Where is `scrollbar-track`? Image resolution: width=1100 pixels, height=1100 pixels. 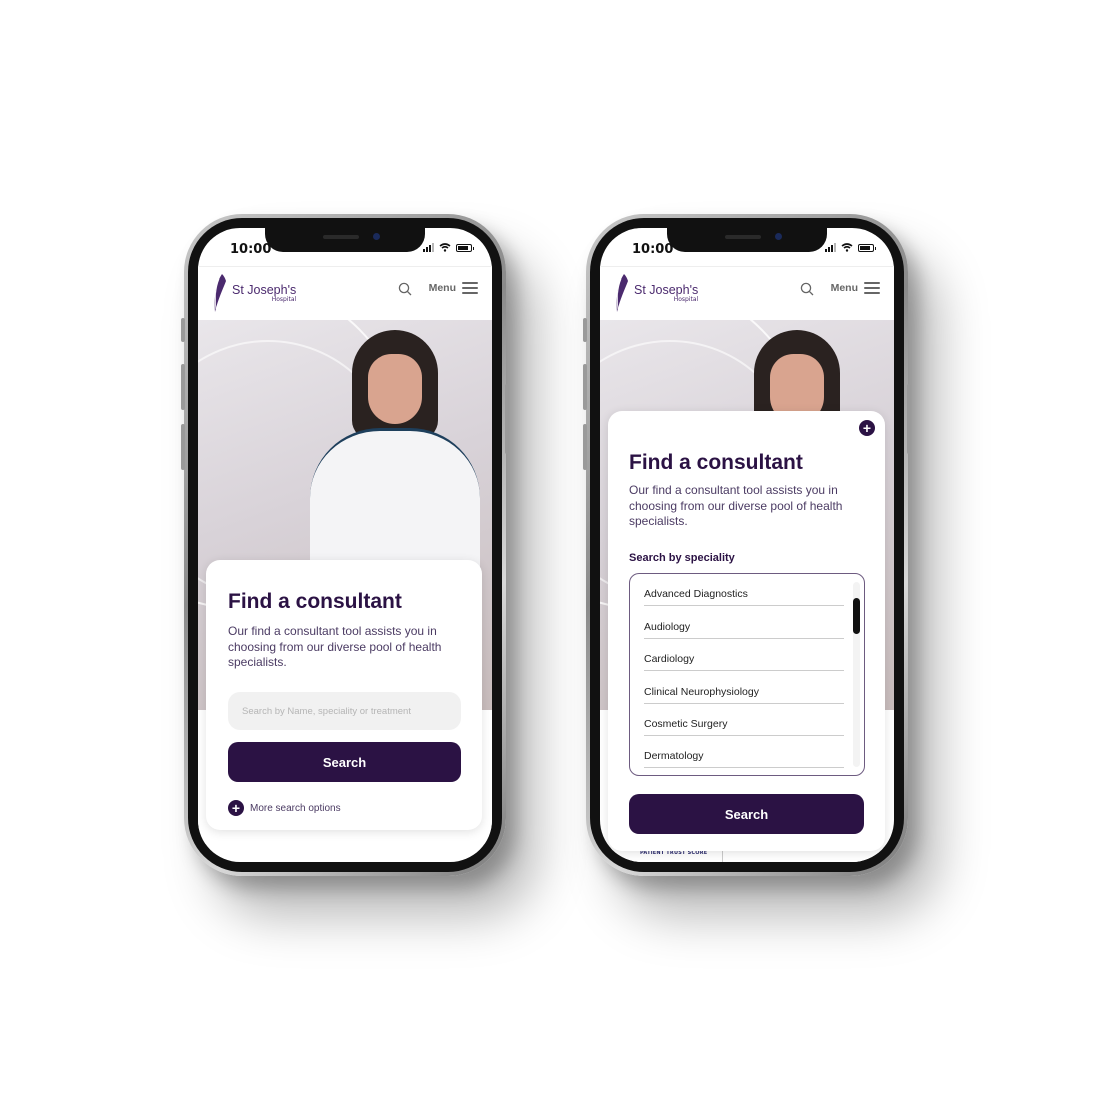 scrollbar-track is located at coordinates (856, 674).